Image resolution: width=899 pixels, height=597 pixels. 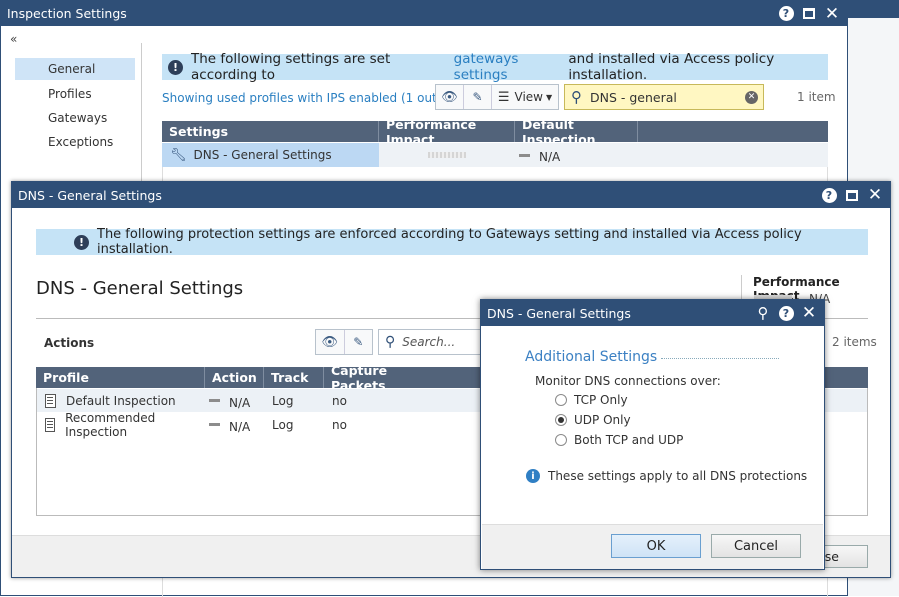 I want to click on view-label: View, so click(x=528, y=97).